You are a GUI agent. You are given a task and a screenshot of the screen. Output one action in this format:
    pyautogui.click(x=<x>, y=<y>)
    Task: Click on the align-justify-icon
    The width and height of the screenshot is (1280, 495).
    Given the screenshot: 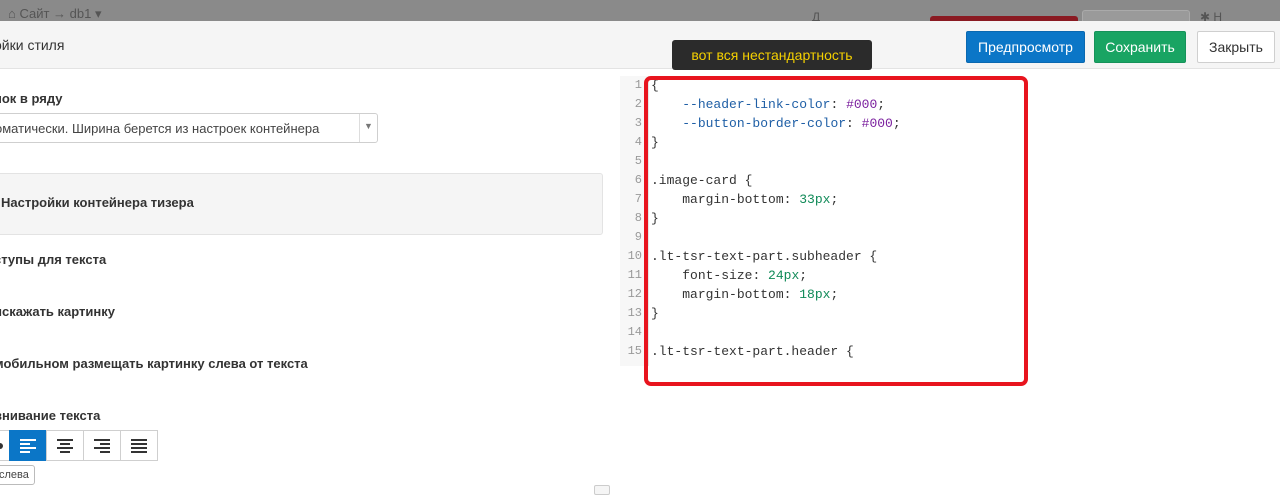 What is the action you would take?
    pyautogui.click(x=139, y=445)
    